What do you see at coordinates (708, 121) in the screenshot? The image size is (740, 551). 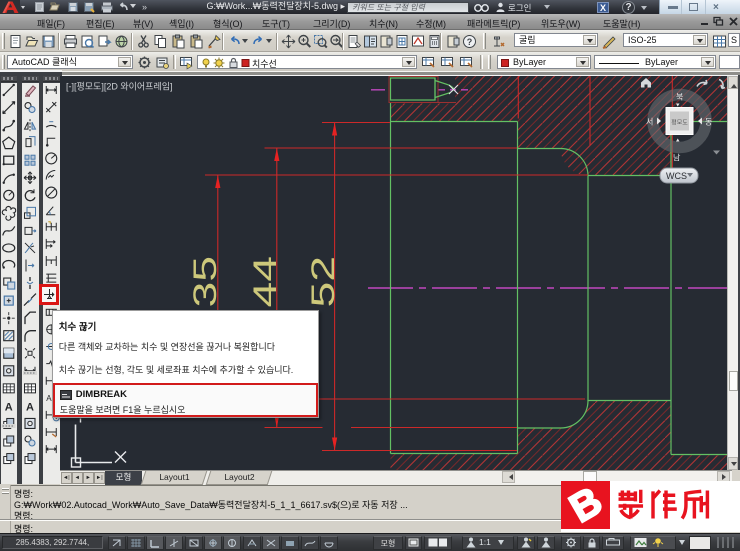 I see `svg-text: 동` at bounding box center [708, 121].